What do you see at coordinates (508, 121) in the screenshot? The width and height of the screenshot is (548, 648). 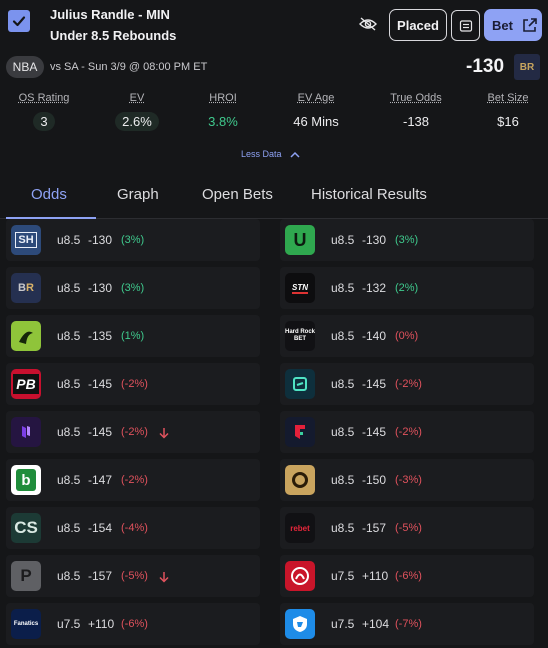 I see `stat-value: $16` at bounding box center [508, 121].